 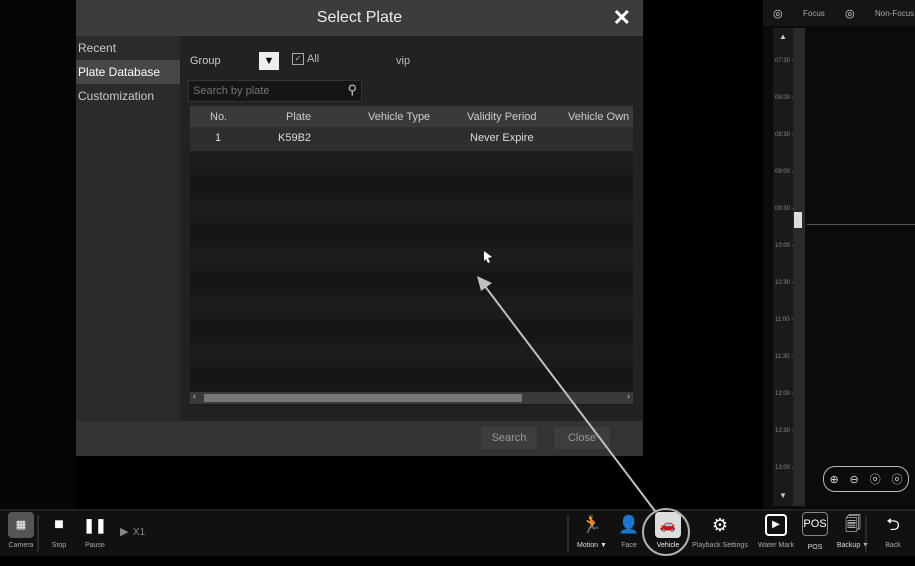 What do you see at coordinates (269, 61) in the screenshot?
I see `filter-icon: ▼` at bounding box center [269, 61].